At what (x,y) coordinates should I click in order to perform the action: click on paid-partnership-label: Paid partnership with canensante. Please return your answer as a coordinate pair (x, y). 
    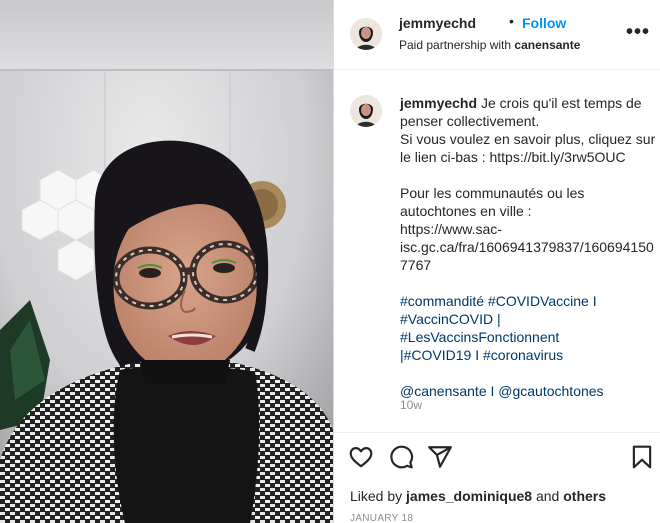
    Looking at the image, I should click on (489, 45).